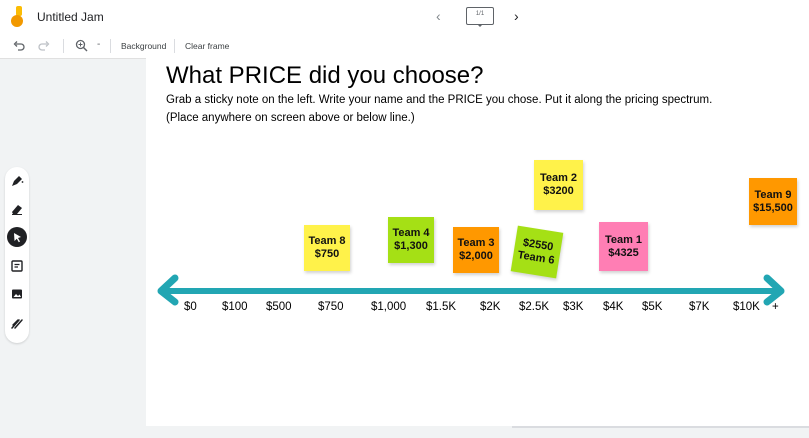 Image resolution: width=809 pixels, height=438 pixels. What do you see at coordinates (411, 240) in the screenshot?
I see `sticky-note: Team 4 $1,300` at bounding box center [411, 240].